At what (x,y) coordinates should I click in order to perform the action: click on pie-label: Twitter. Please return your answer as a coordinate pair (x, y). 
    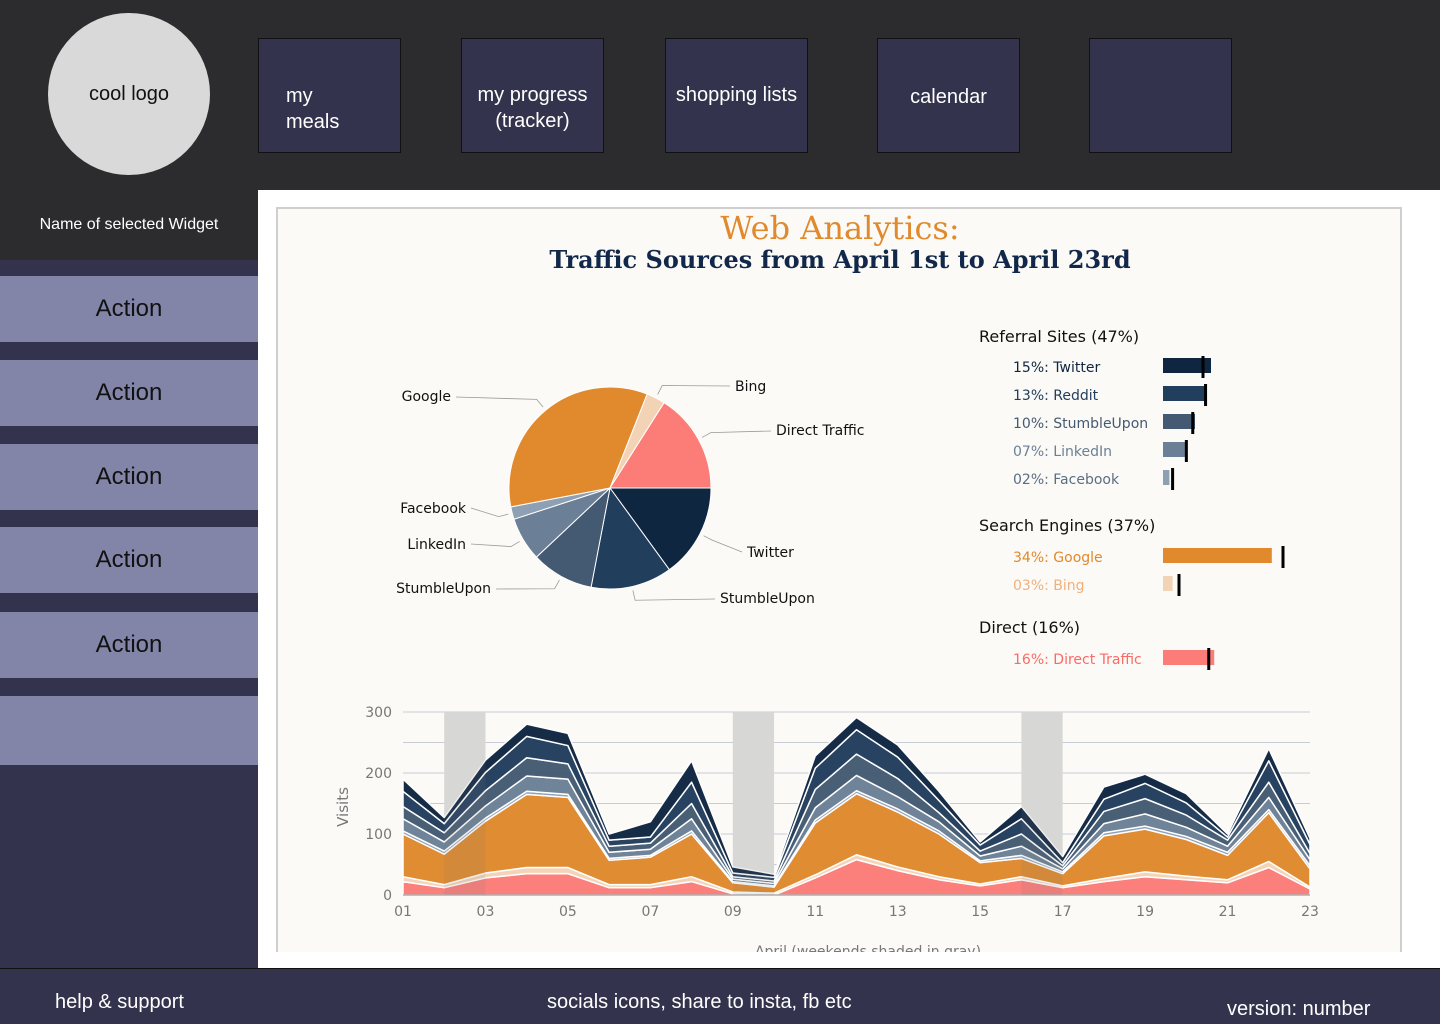
    Looking at the image, I should click on (770, 553).